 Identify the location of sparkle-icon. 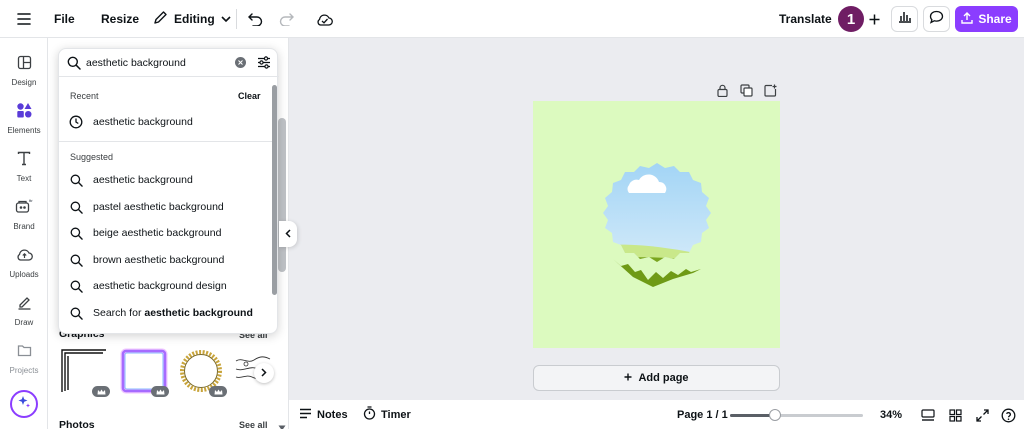
(24, 404).